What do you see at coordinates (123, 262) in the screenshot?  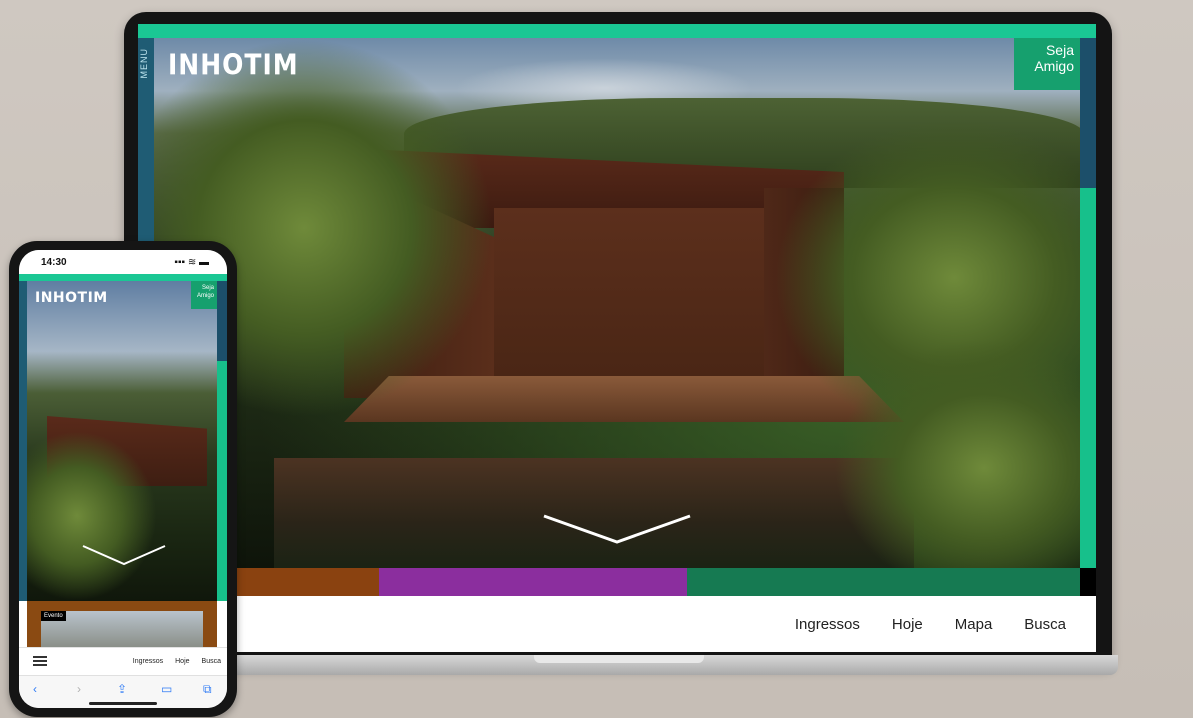 I see `status-bar: 14:30 ▪▪▪ ≋ ▬` at bounding box center [123, 262].